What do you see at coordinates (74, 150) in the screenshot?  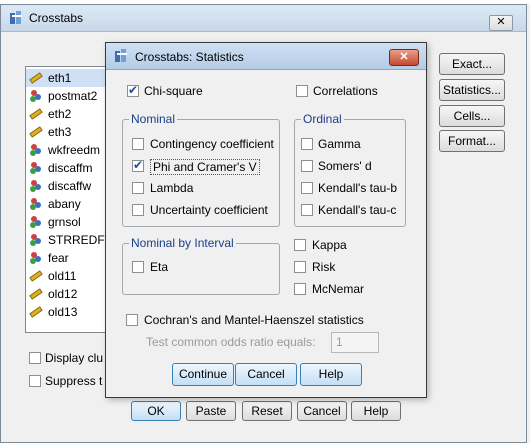 I see `variable-name: wkfreedm` at bounding box center [74, 150].